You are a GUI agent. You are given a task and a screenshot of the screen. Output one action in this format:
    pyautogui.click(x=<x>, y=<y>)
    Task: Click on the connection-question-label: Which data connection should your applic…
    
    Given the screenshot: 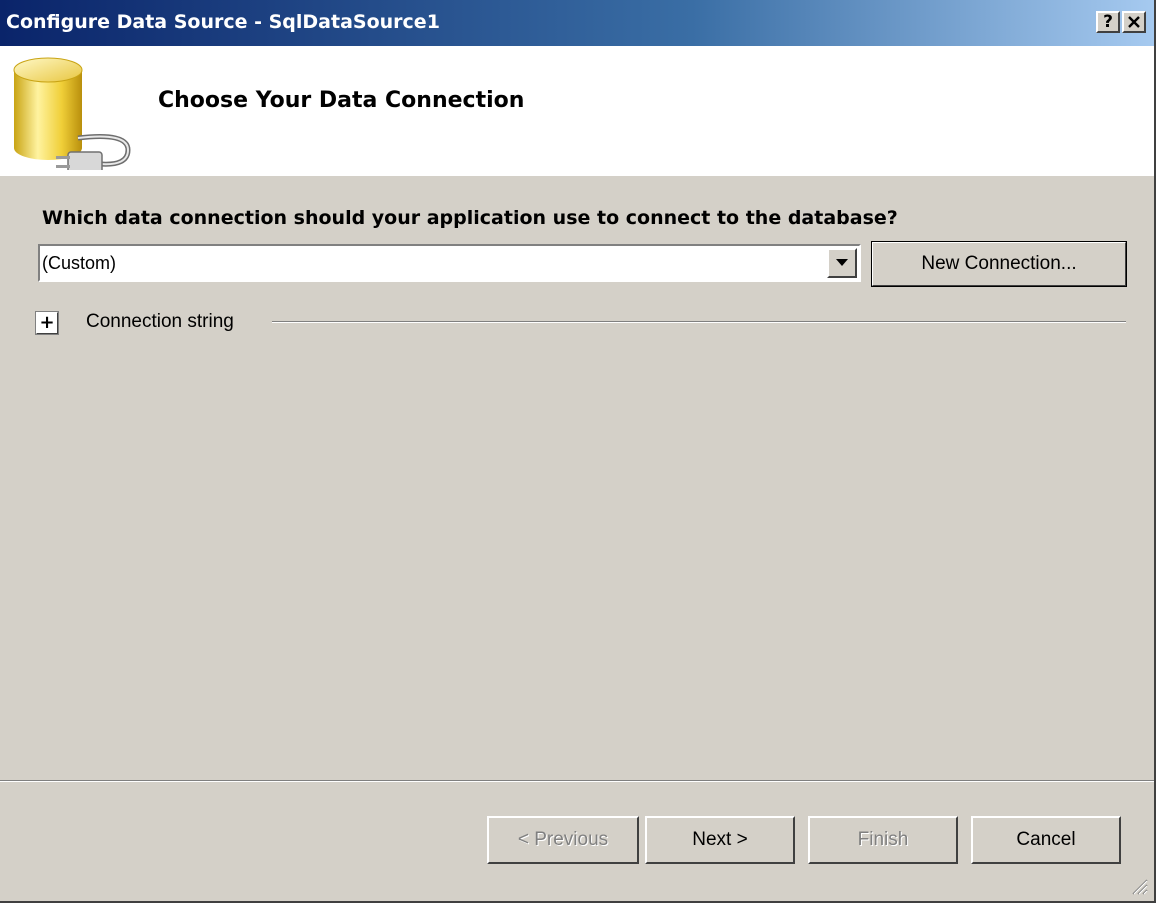 What is the action you would take?
    pyautogui.click(x=470, y=218)
    